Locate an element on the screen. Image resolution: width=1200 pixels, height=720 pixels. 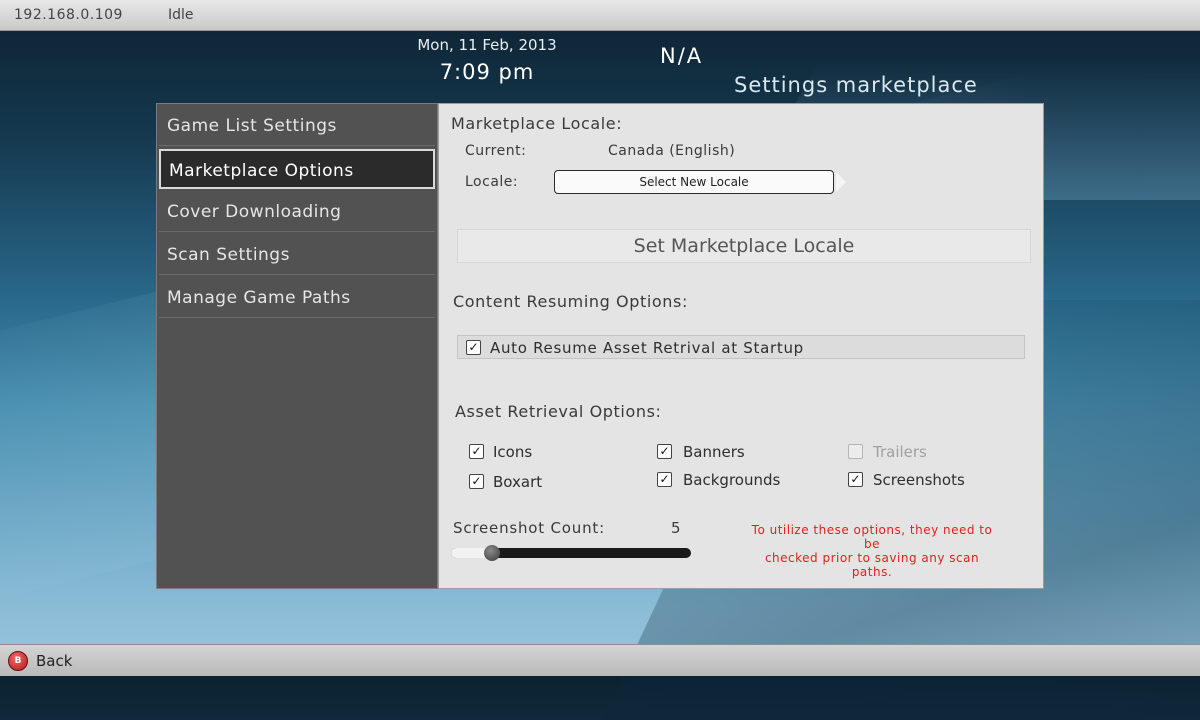
asset-retrieval-heading: Asset Retrieval Options: is located at coordinates (558, 411).